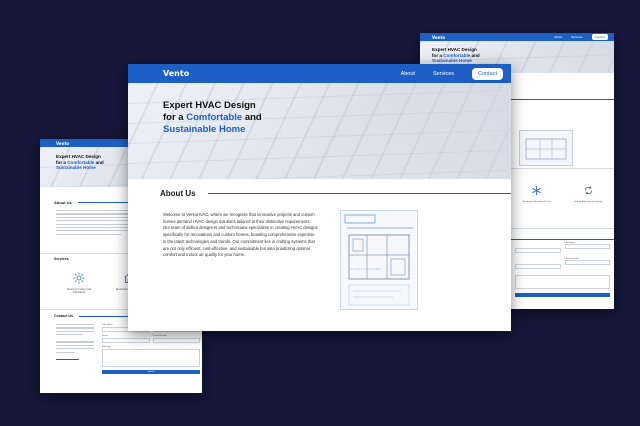 This screenshot has width=640, height=426. I want to click on snowflake-icon, so click(537, 190).